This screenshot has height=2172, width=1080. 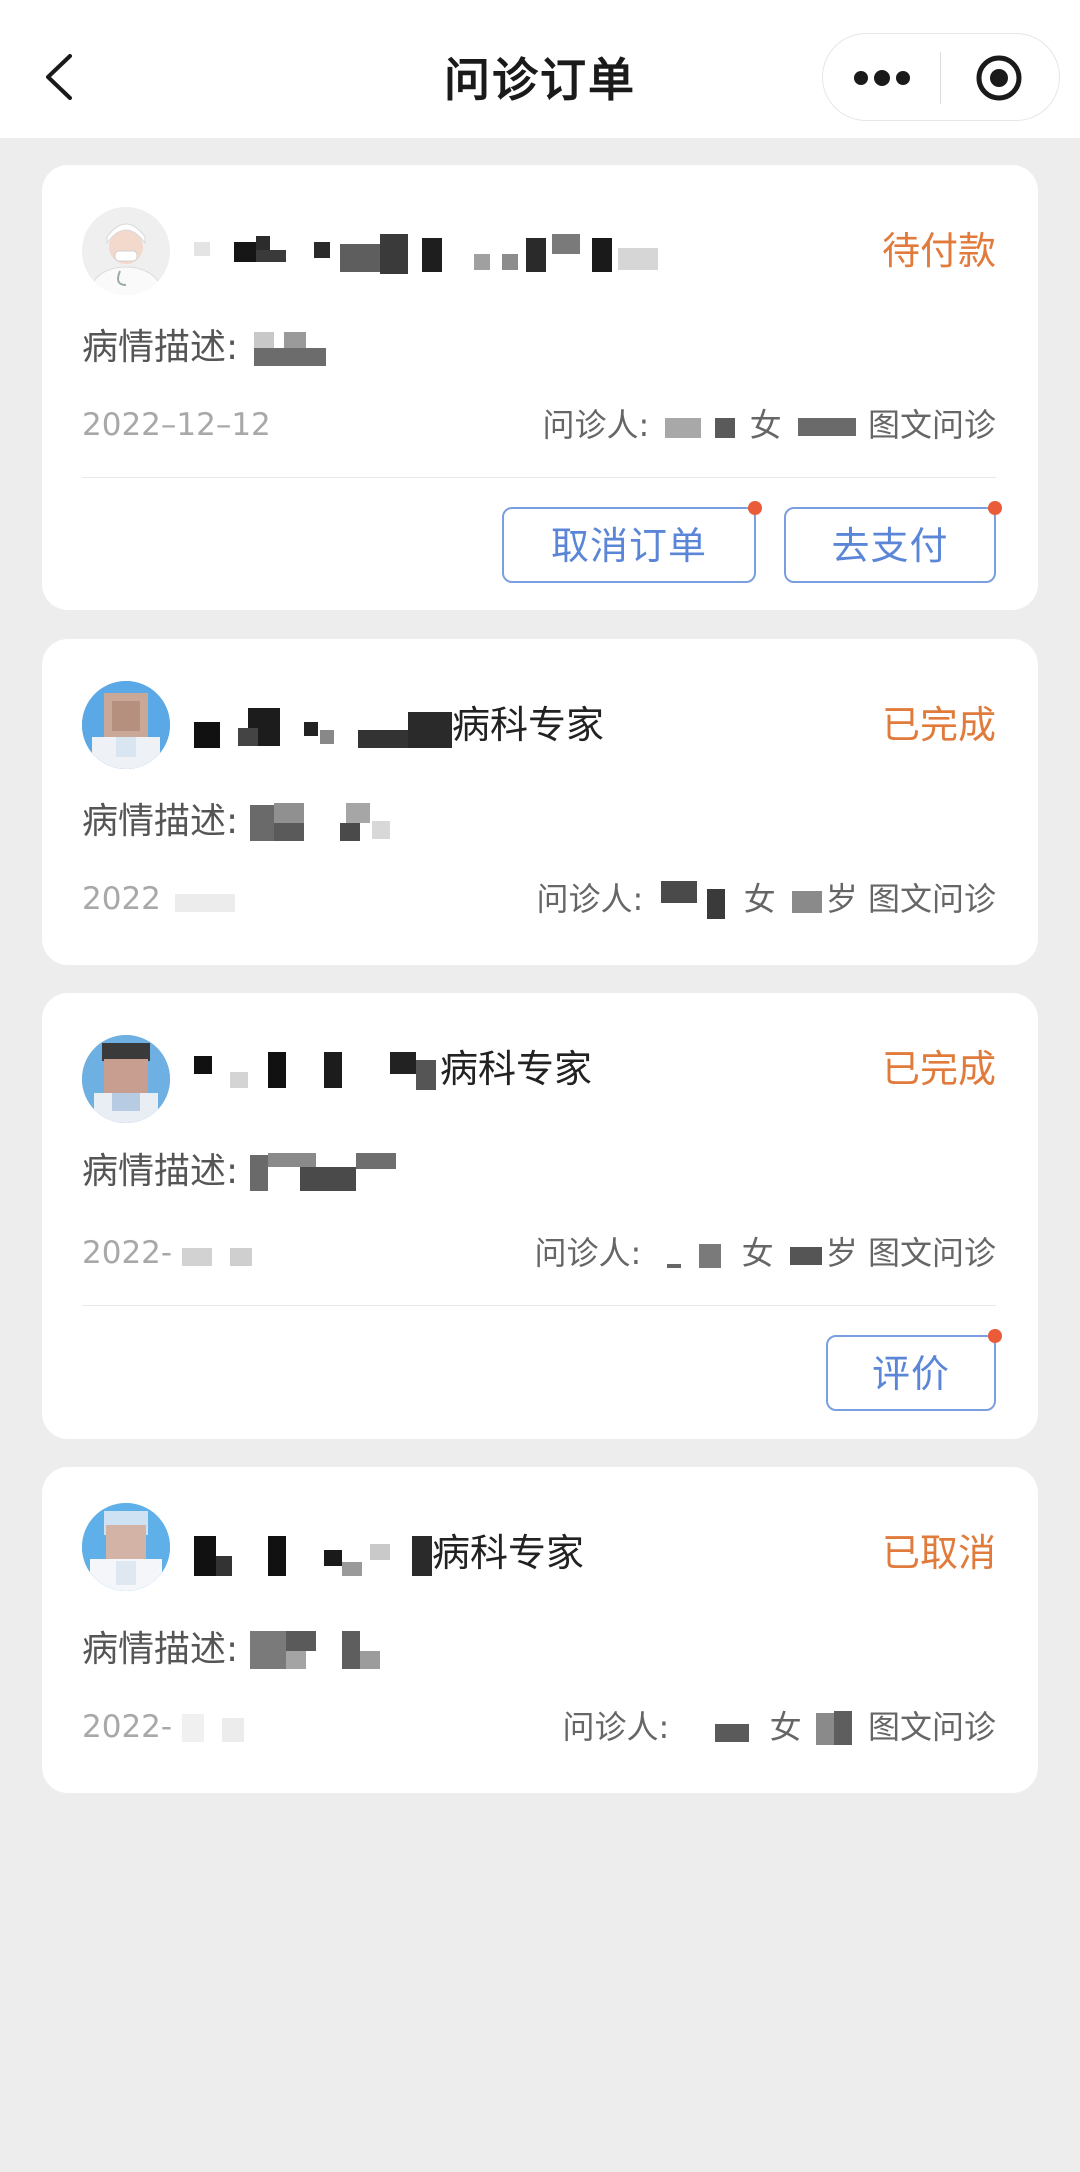 What do you see at coordinates (540, 1630) in the screenshot?
I see `order-card: 病科专家 已取消 病情描述: 2022- 问诊人: 女 图文问诊` at bounding box center [540, 1630].